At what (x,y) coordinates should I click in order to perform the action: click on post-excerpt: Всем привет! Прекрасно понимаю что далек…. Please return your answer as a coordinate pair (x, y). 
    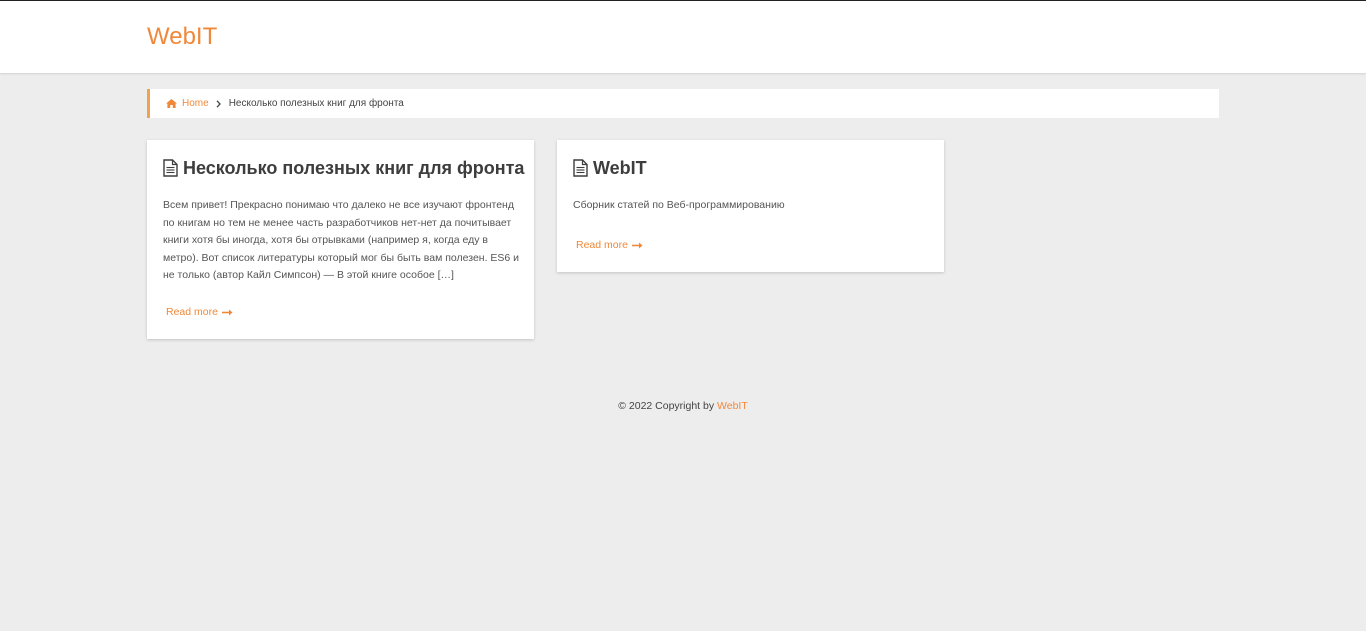
    Looking at the image, I should click on (341, 240).